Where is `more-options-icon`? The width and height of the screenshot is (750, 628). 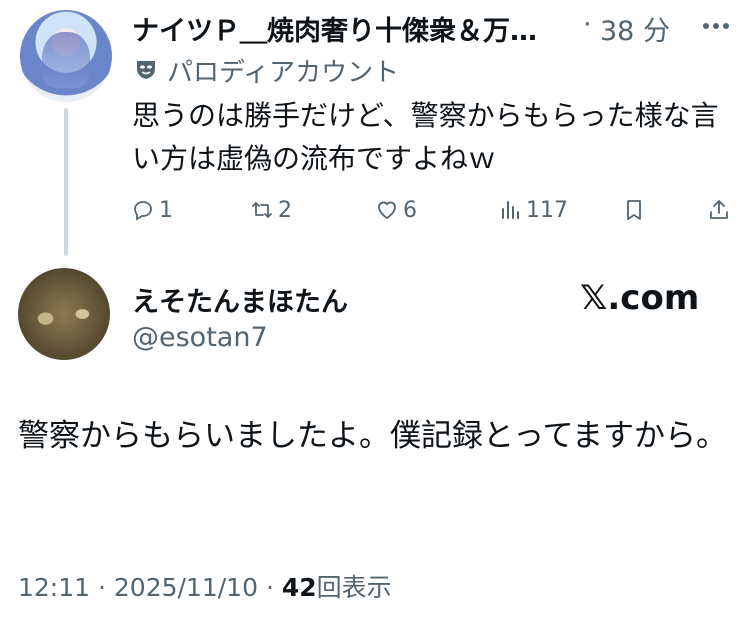 more-options-icon is located at coordinates (716, 26).